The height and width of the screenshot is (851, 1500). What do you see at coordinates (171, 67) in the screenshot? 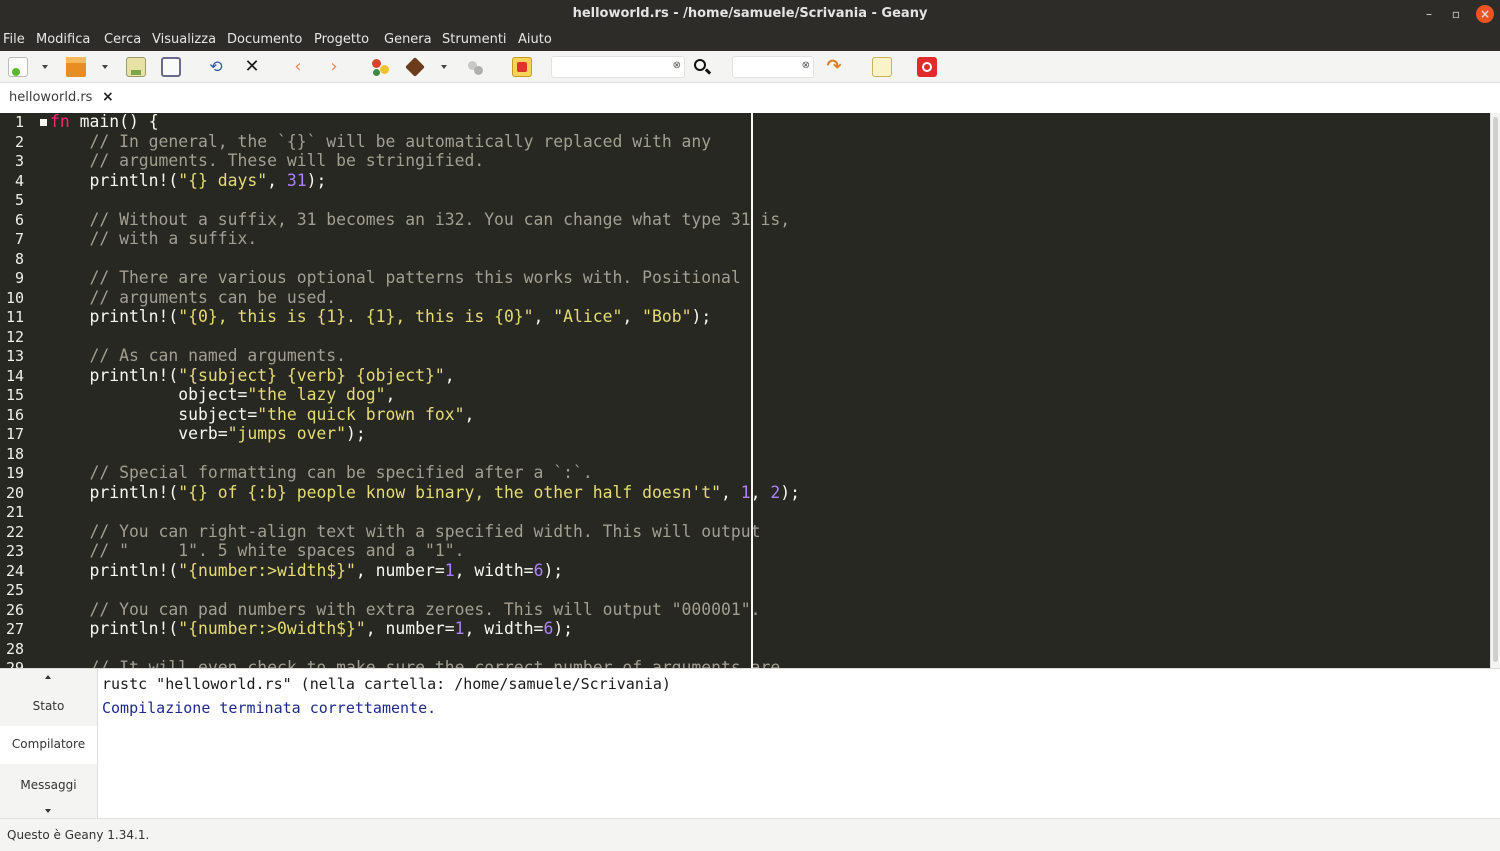
I see `save-all-icon` at bounding box center [171, 67].